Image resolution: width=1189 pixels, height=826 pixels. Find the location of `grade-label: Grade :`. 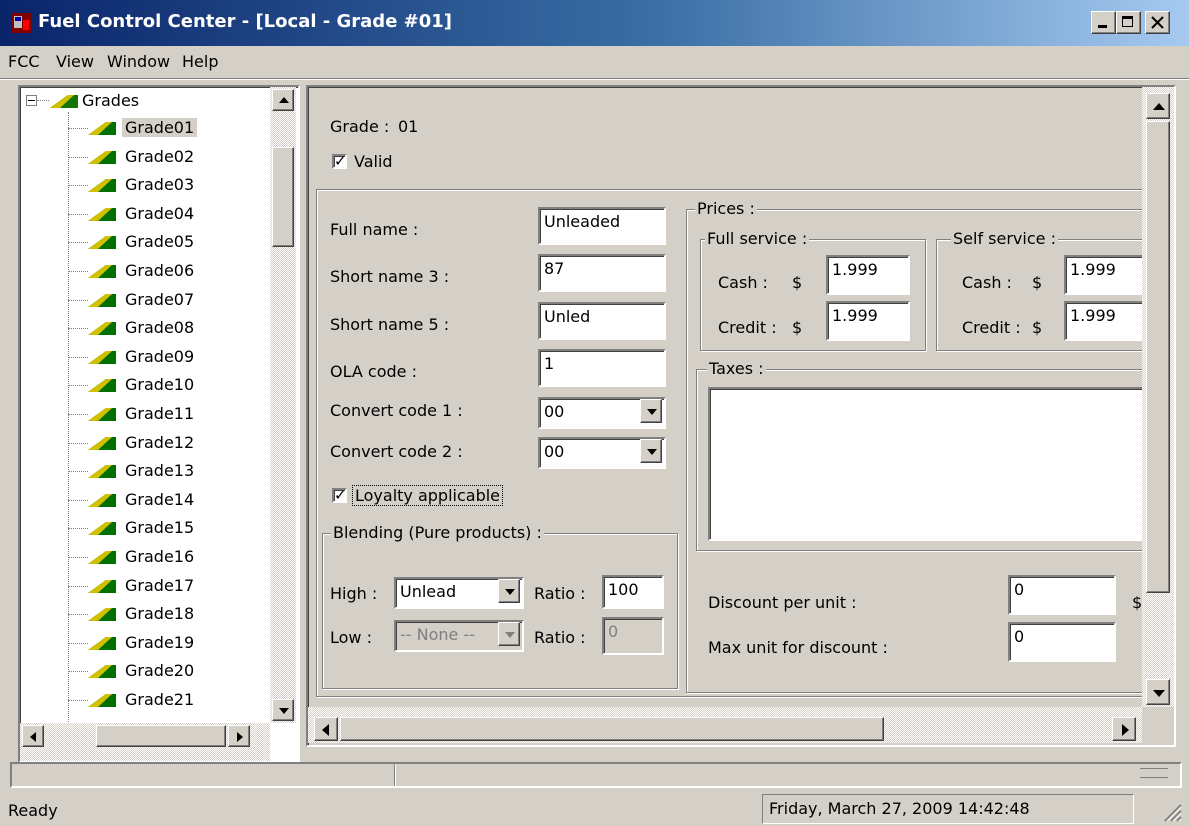

grade-label: Grade : is located at coordinates (360, 126).